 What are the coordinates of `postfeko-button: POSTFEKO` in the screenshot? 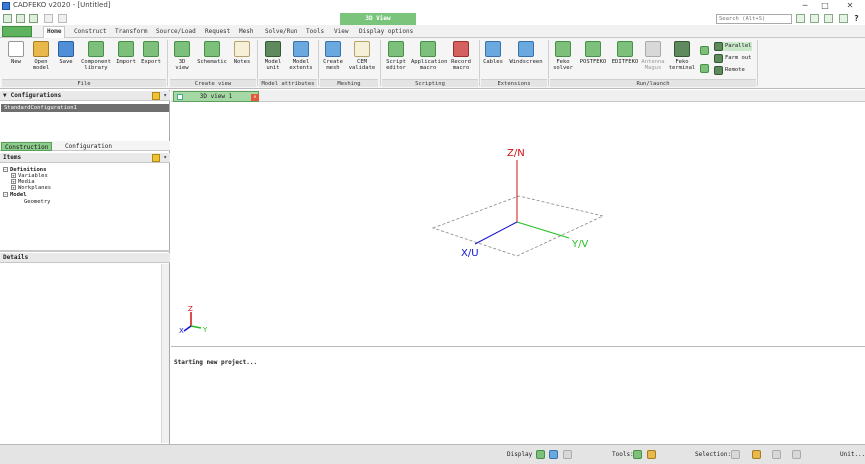 It's located at (593, 53).